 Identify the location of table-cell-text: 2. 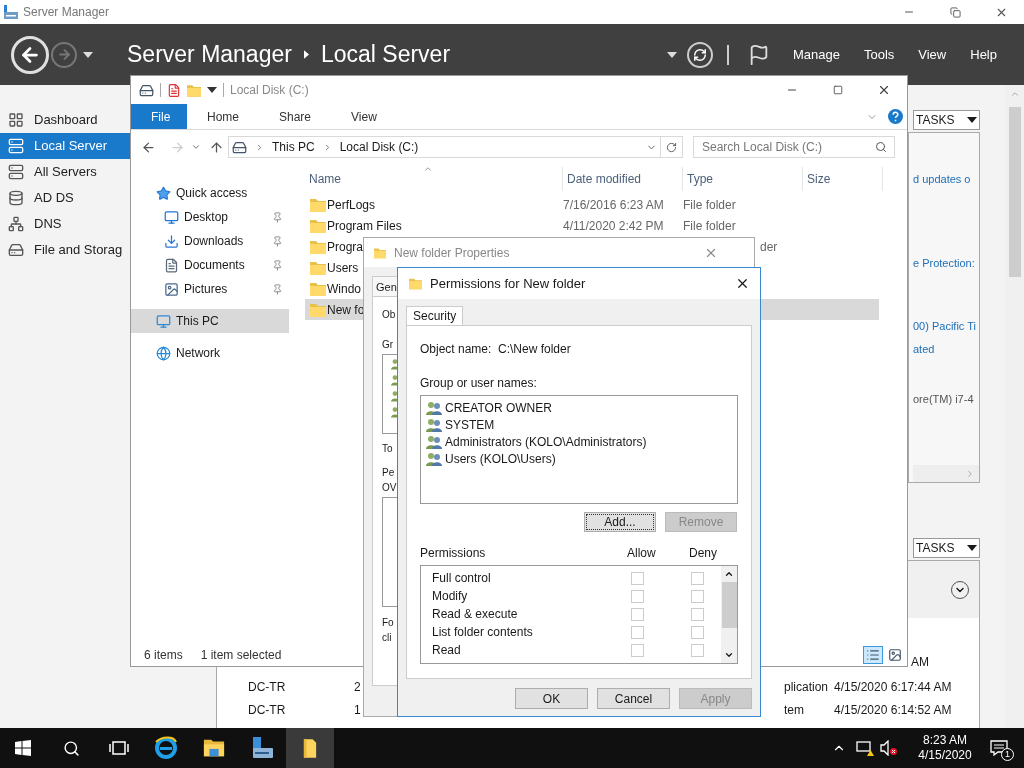
(358, 687).